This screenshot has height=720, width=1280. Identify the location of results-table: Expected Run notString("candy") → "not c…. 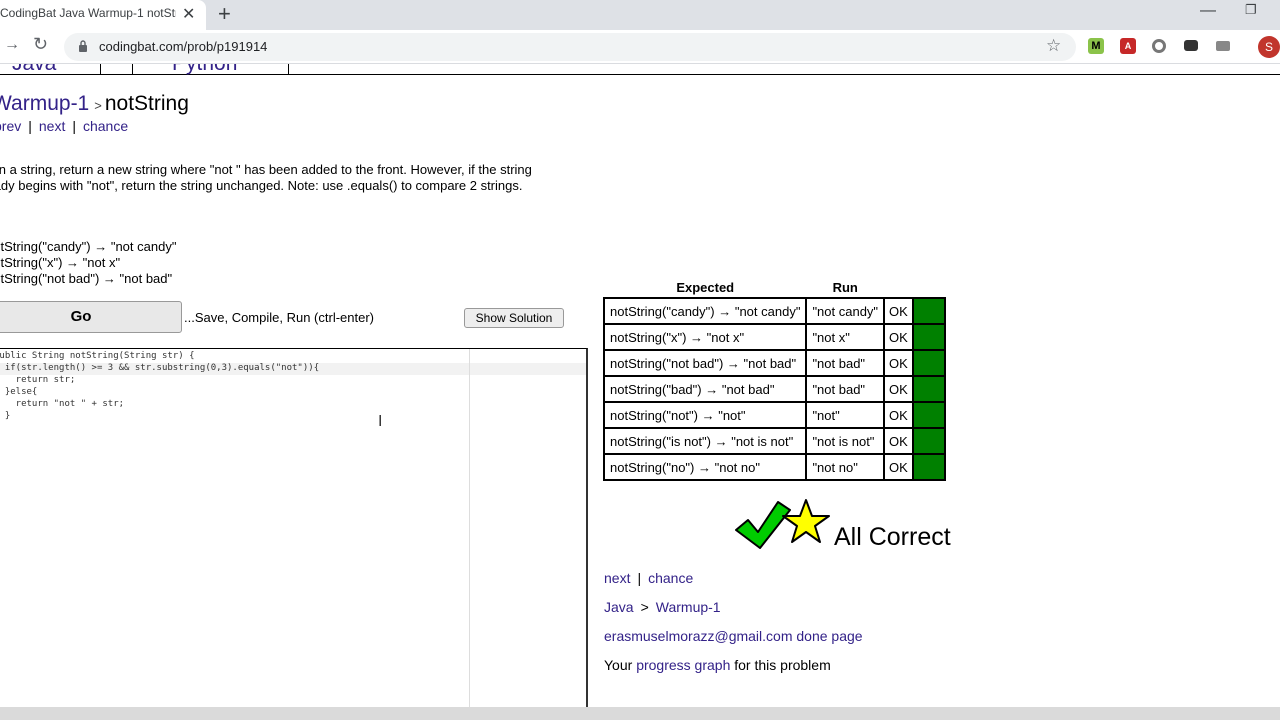
(774, 379).